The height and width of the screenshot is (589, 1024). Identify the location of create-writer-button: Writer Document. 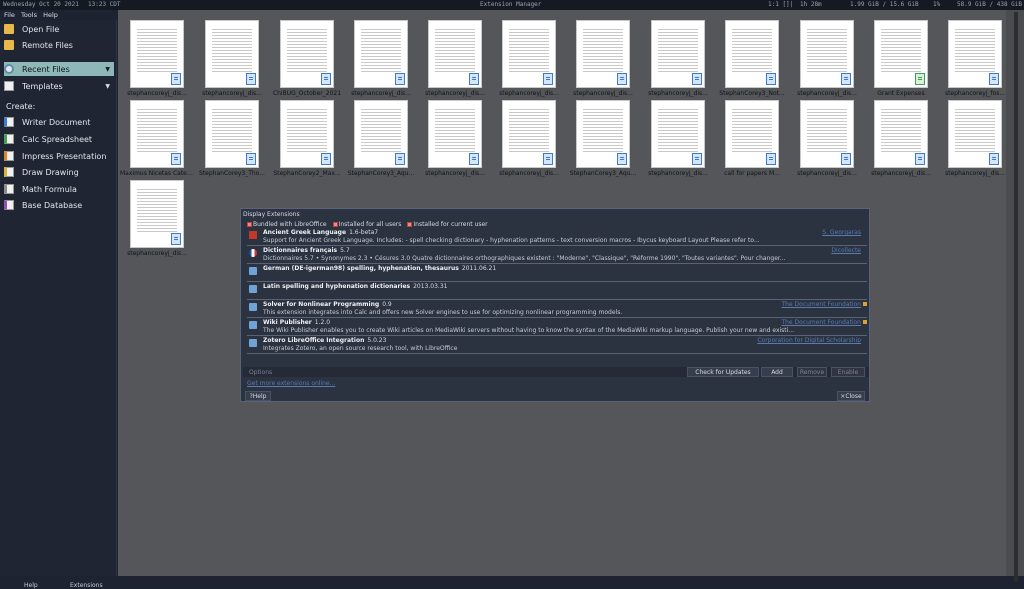
(59, 122).